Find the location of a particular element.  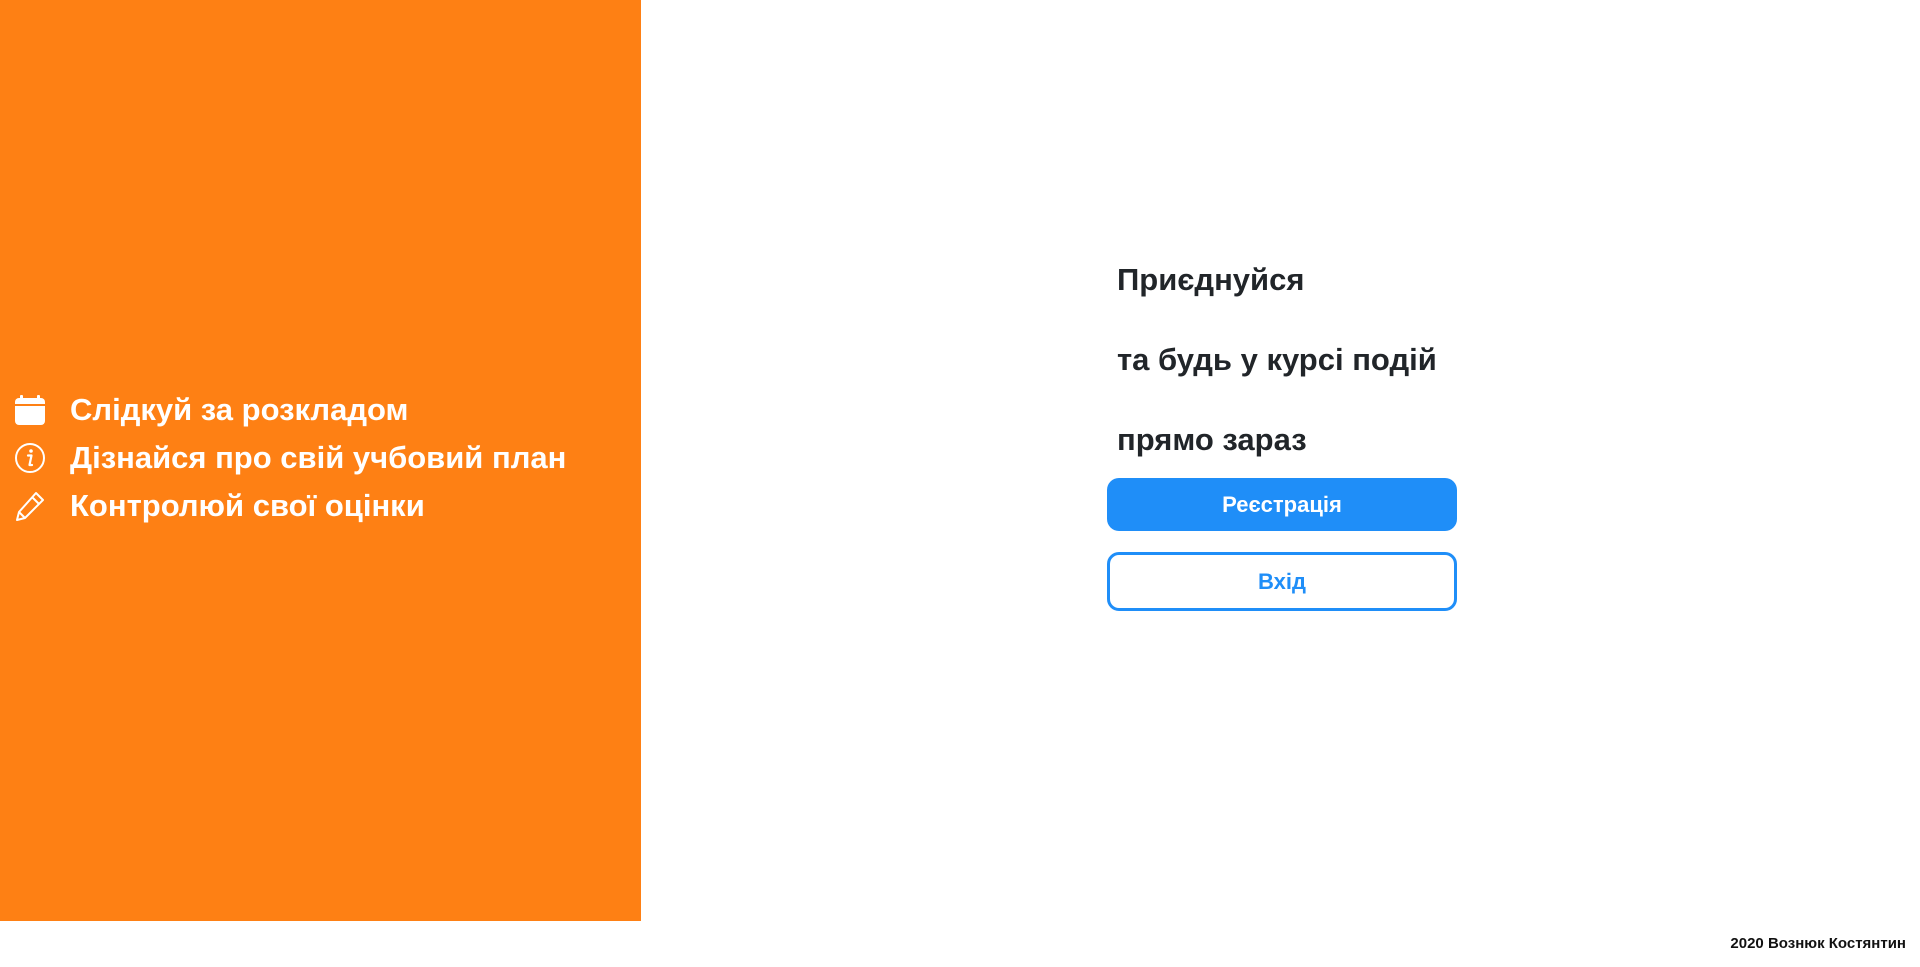

info-icon is located at coordinates (30, 458).